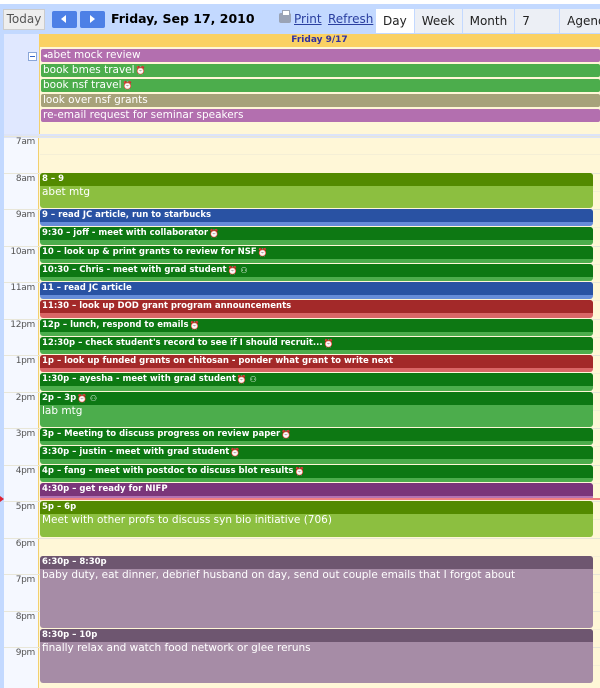 The height and width of the screenshot is (688, 600). Describe the element at coordinates (320, 100) in the screenshot. I see `allday-event: look over nsf grants` at that location.